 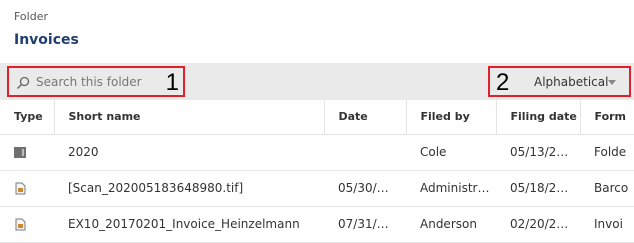 What do you see at coordinates (607, 152) in the screenshot?
I see `row-form: Folde` at bounding box center [607, 152].